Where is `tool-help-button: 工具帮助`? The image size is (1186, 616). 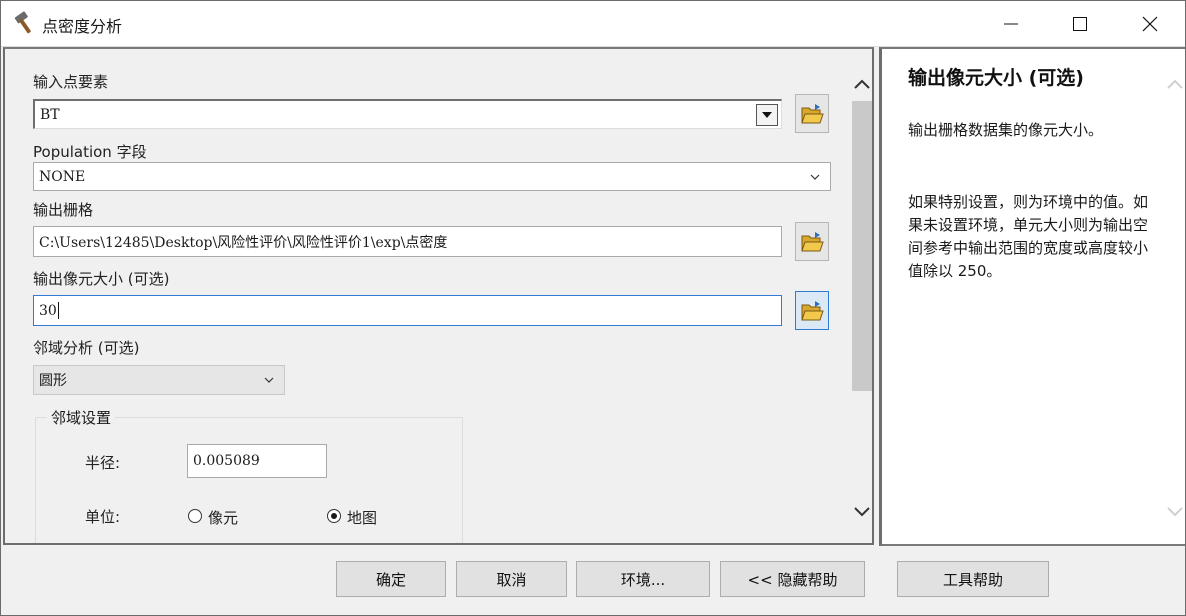
tool-help-button: 工具帮助 is located at coordinates (973, 579).